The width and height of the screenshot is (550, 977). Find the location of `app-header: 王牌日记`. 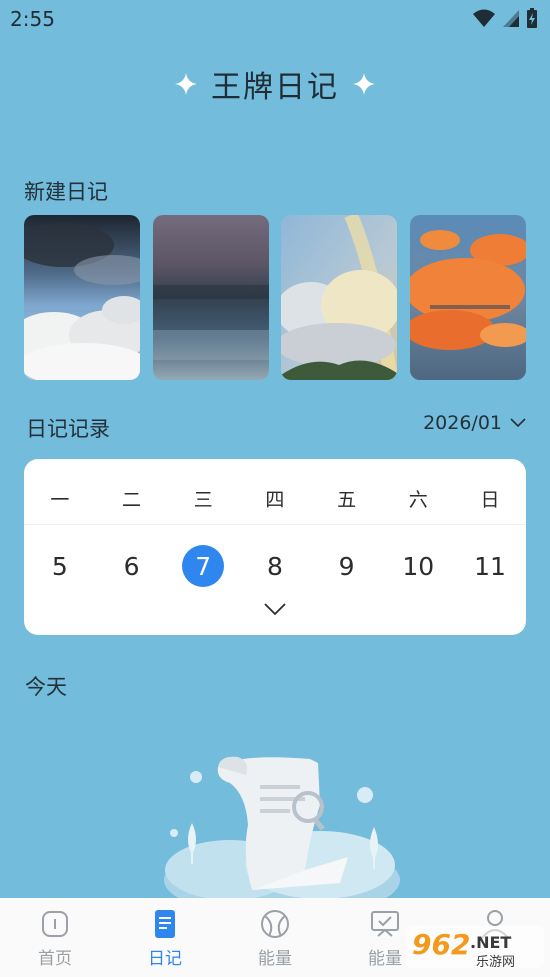

app-header: 王牌日记 is located at coordinates (275, 84).